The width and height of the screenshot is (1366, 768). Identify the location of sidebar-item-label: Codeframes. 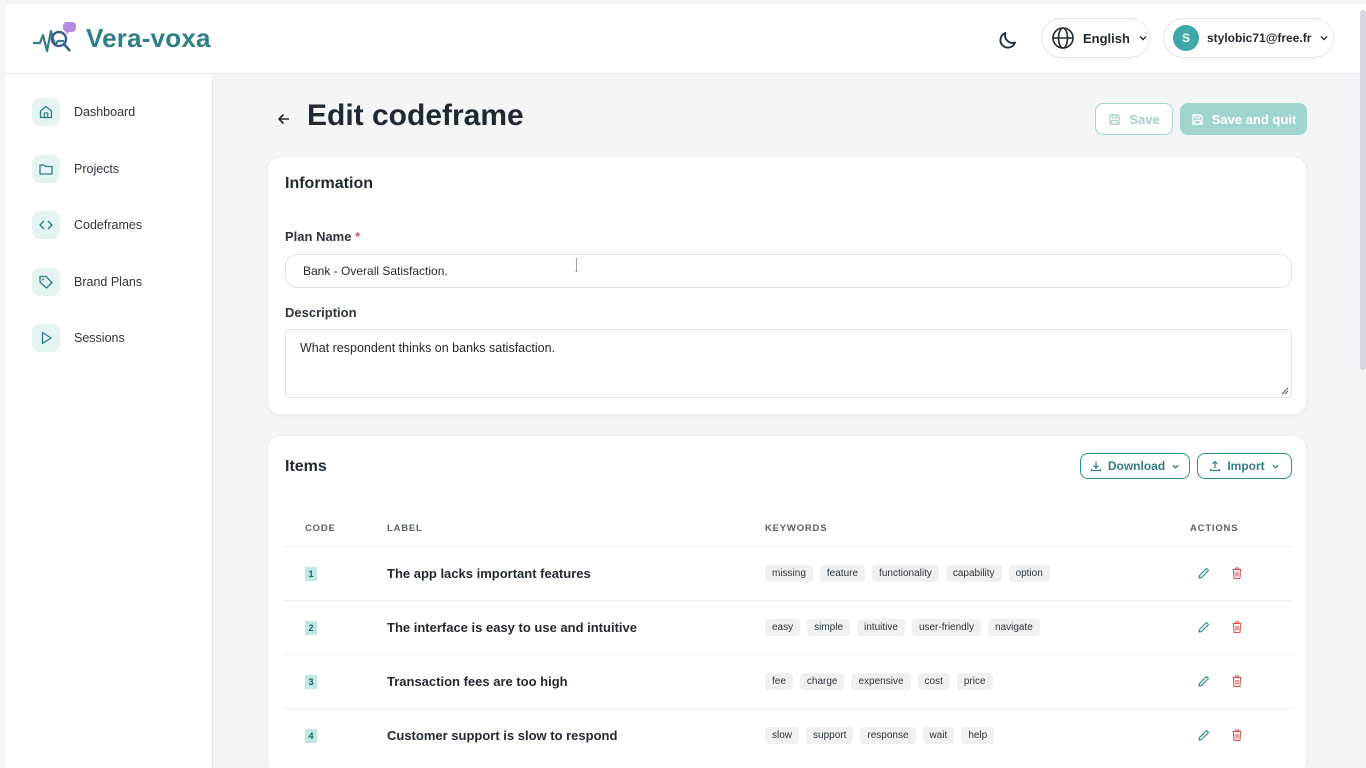
(108, 225).